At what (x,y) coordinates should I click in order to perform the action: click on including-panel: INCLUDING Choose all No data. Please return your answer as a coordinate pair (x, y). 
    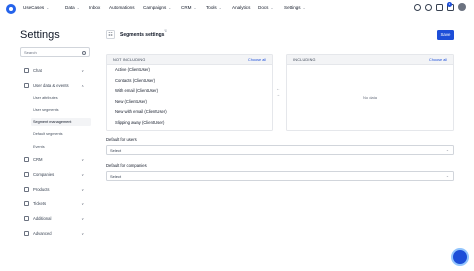
    Looking at the image, I should click on (370, 92).